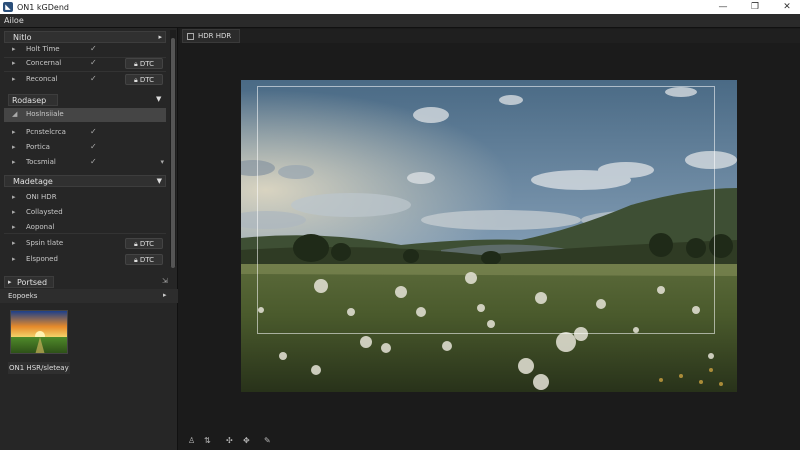 The height and width of the screenshot is (450, 800). What do you see at coordinates (85, 50) in the screenshot?
I see `panel-row: ▸ Holt Time ✓` at bounding box center [85, 50].